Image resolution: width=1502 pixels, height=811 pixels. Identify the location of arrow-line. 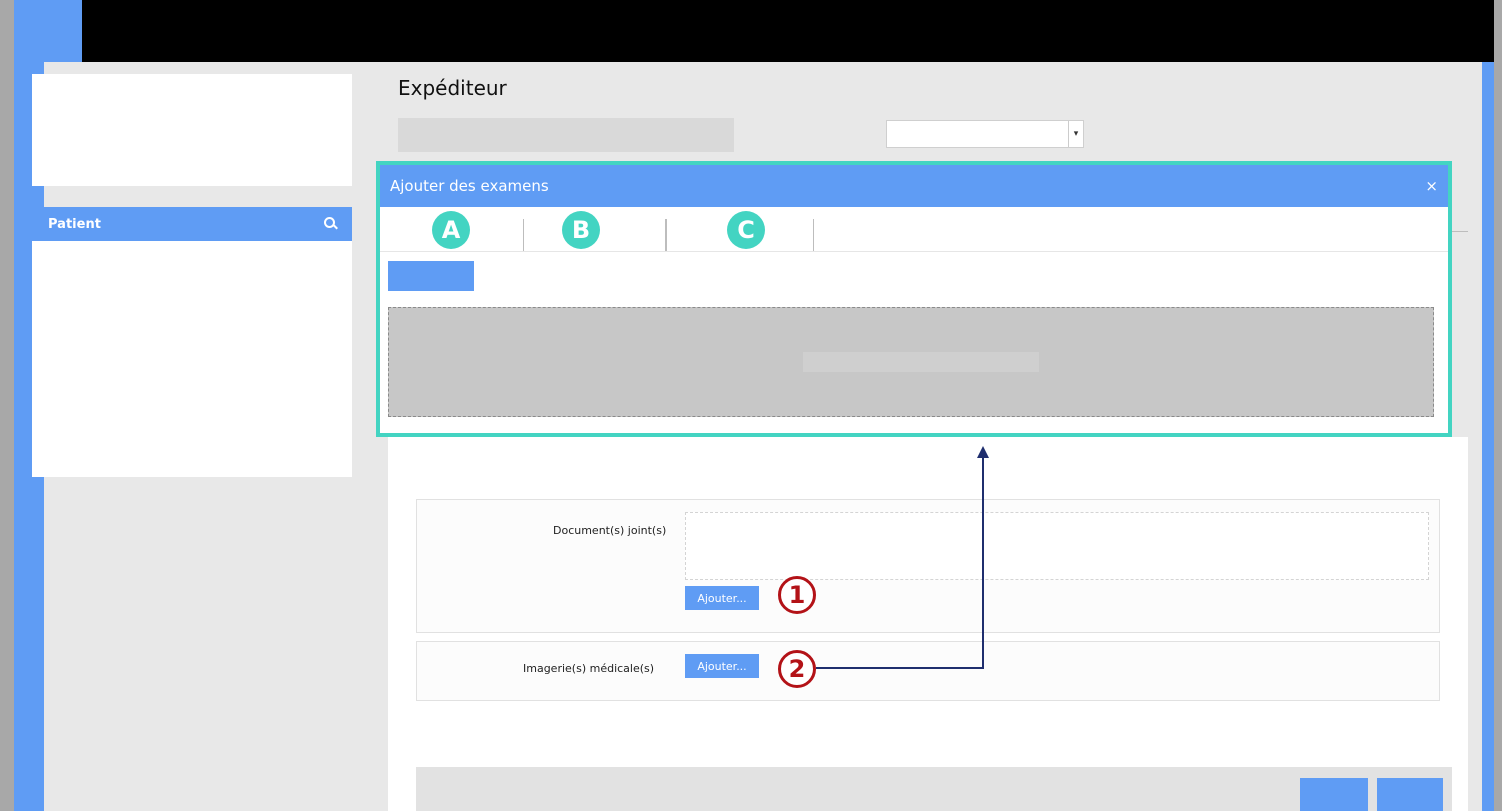
(900, 562).